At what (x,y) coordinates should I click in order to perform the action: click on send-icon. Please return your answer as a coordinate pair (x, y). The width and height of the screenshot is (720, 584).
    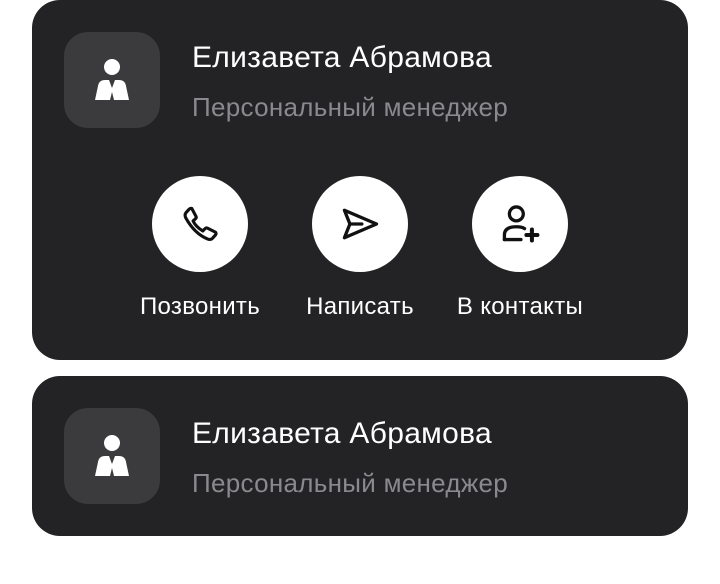
    Looking at the image, I should click on (360, 224).